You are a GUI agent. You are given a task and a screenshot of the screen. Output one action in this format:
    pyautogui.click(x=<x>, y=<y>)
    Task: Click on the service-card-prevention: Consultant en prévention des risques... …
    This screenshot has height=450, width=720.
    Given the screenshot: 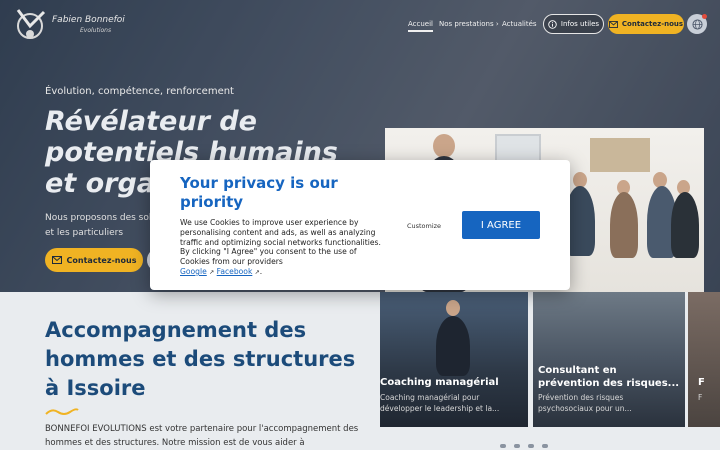 What is the action you would take?
    pyautogui.click(x=609, y=359)
    